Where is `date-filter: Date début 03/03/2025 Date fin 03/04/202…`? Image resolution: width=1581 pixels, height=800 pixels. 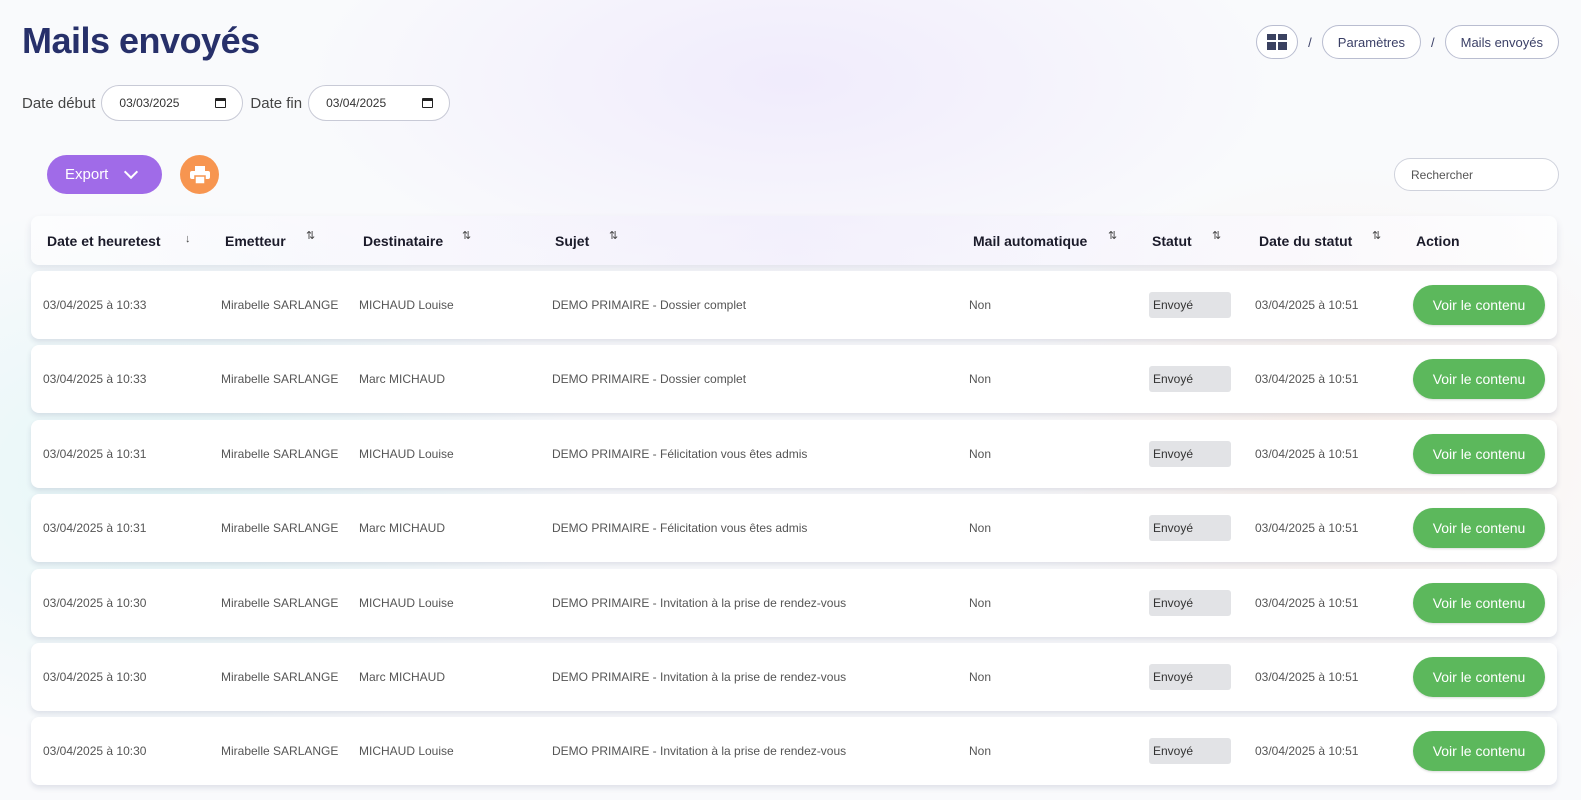
date-filter: Date début 03/03/2025 Date fin 03/04/202… is located at coordinates (239, 103).